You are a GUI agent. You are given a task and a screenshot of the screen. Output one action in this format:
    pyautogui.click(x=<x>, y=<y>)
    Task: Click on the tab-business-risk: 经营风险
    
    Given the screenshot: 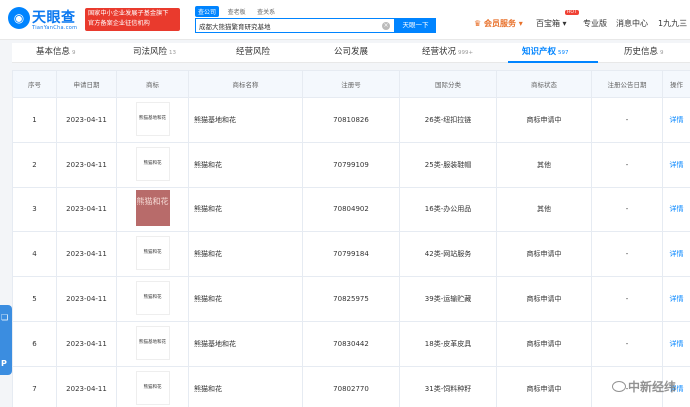 What is the action you would take?
    pyautogui.click(x=254, y=53)
    